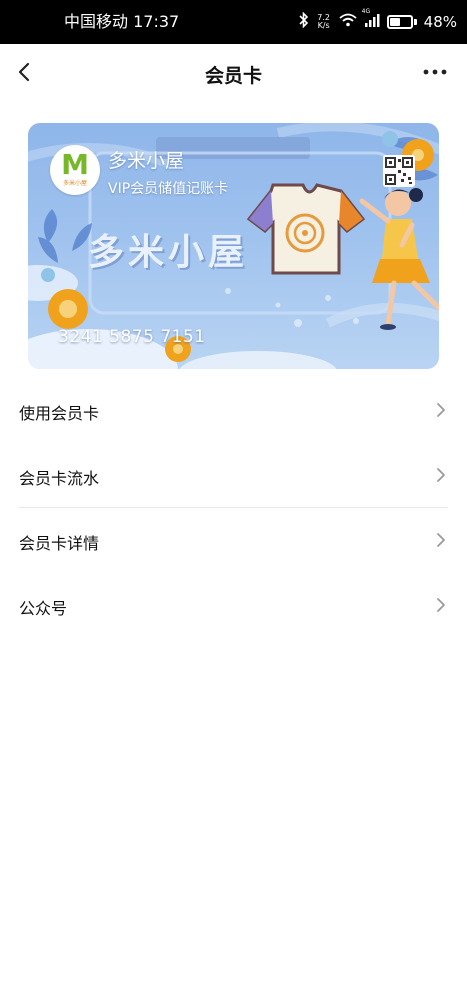 Image resolution: width=467 pixels, height=1000 pixels. I want to click on more-dots-icon, so click(435, 72).